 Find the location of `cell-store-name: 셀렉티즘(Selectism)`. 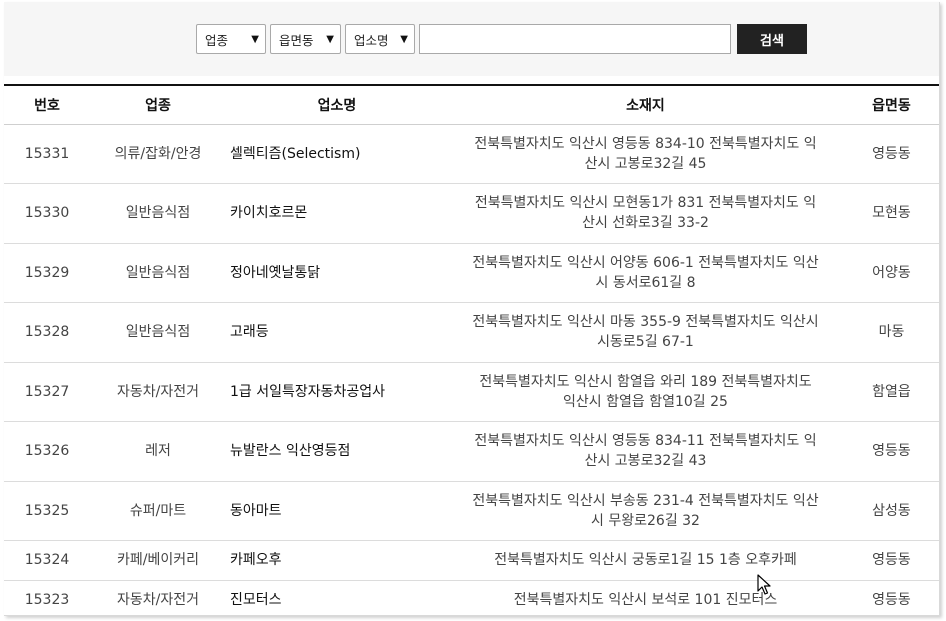

cell-store-name: 셀렉티즘(Selectism) is located at coordinates (337, 154).